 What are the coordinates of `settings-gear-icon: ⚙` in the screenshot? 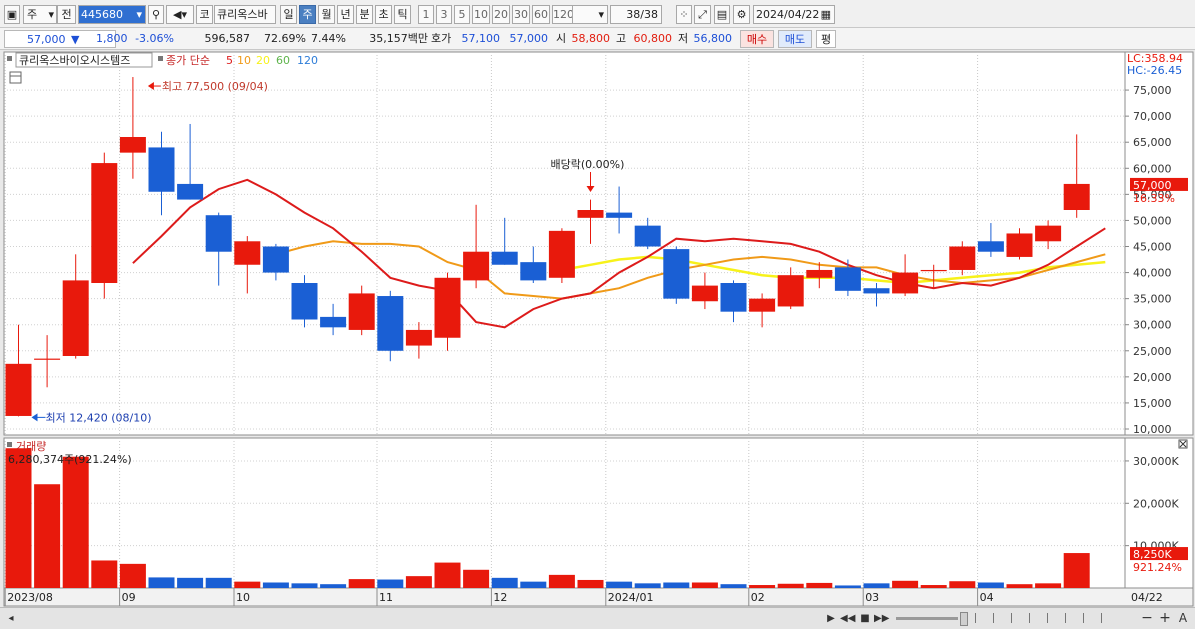 It's located at (741, 14).